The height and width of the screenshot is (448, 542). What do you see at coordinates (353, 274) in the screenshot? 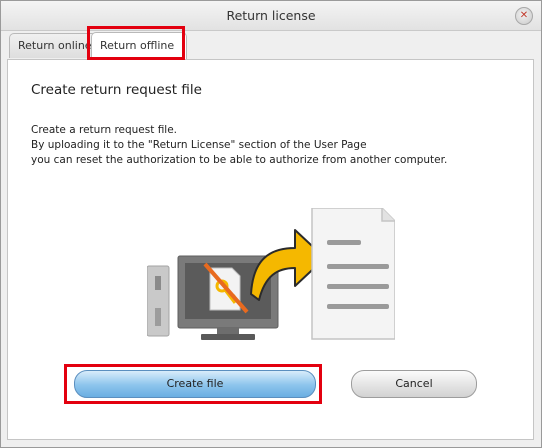
I see `document-icon` at bounding box center [353, 274].